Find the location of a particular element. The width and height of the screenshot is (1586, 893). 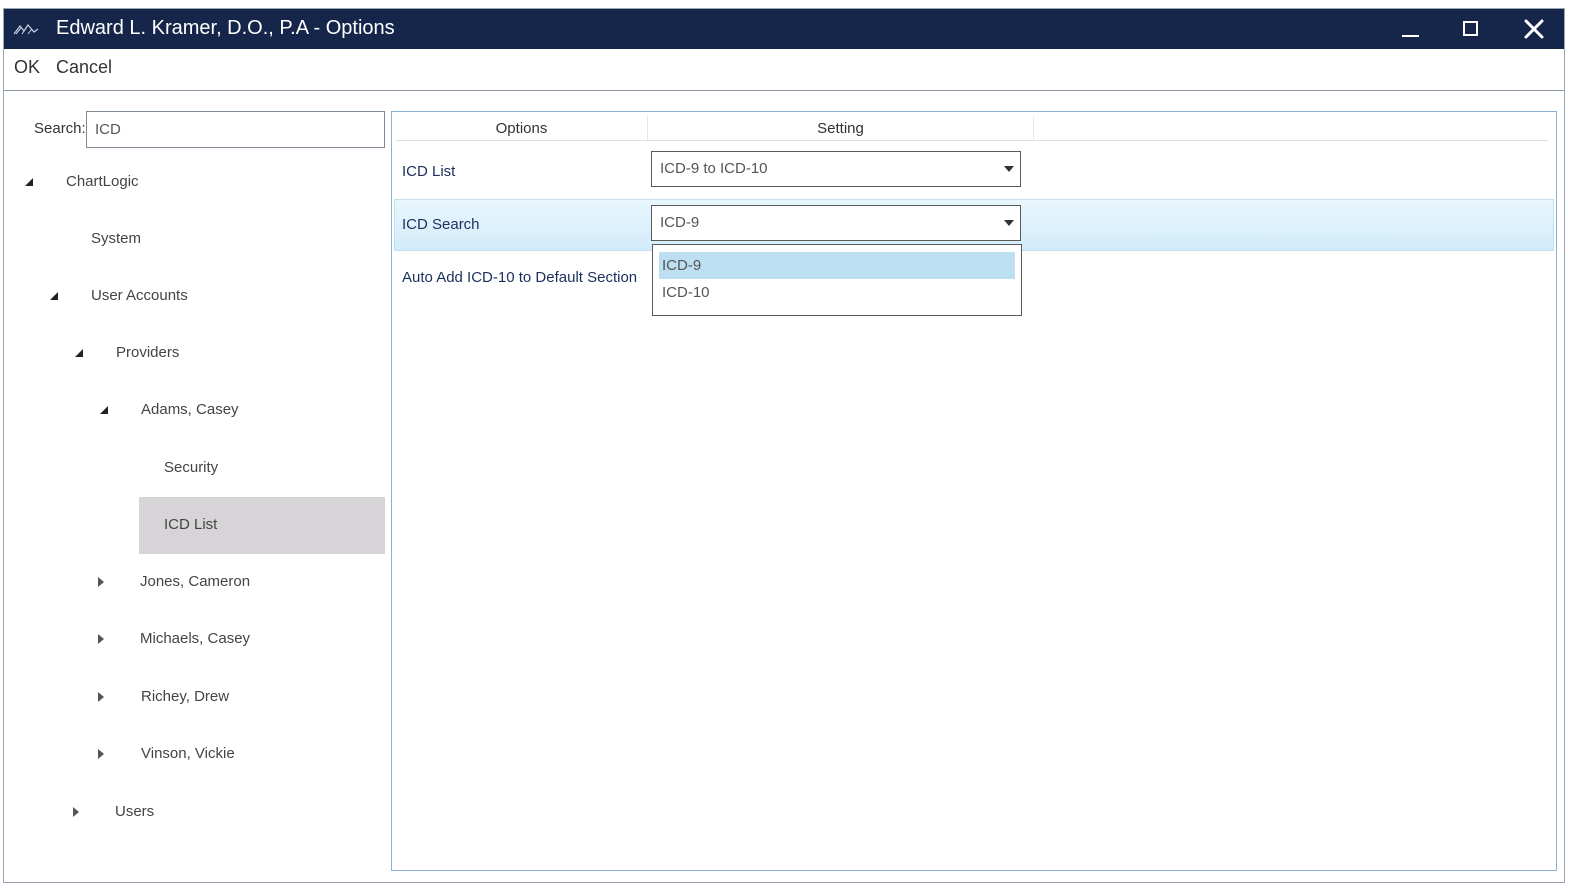

minimize-icon is located at coordinates (1410, 36).